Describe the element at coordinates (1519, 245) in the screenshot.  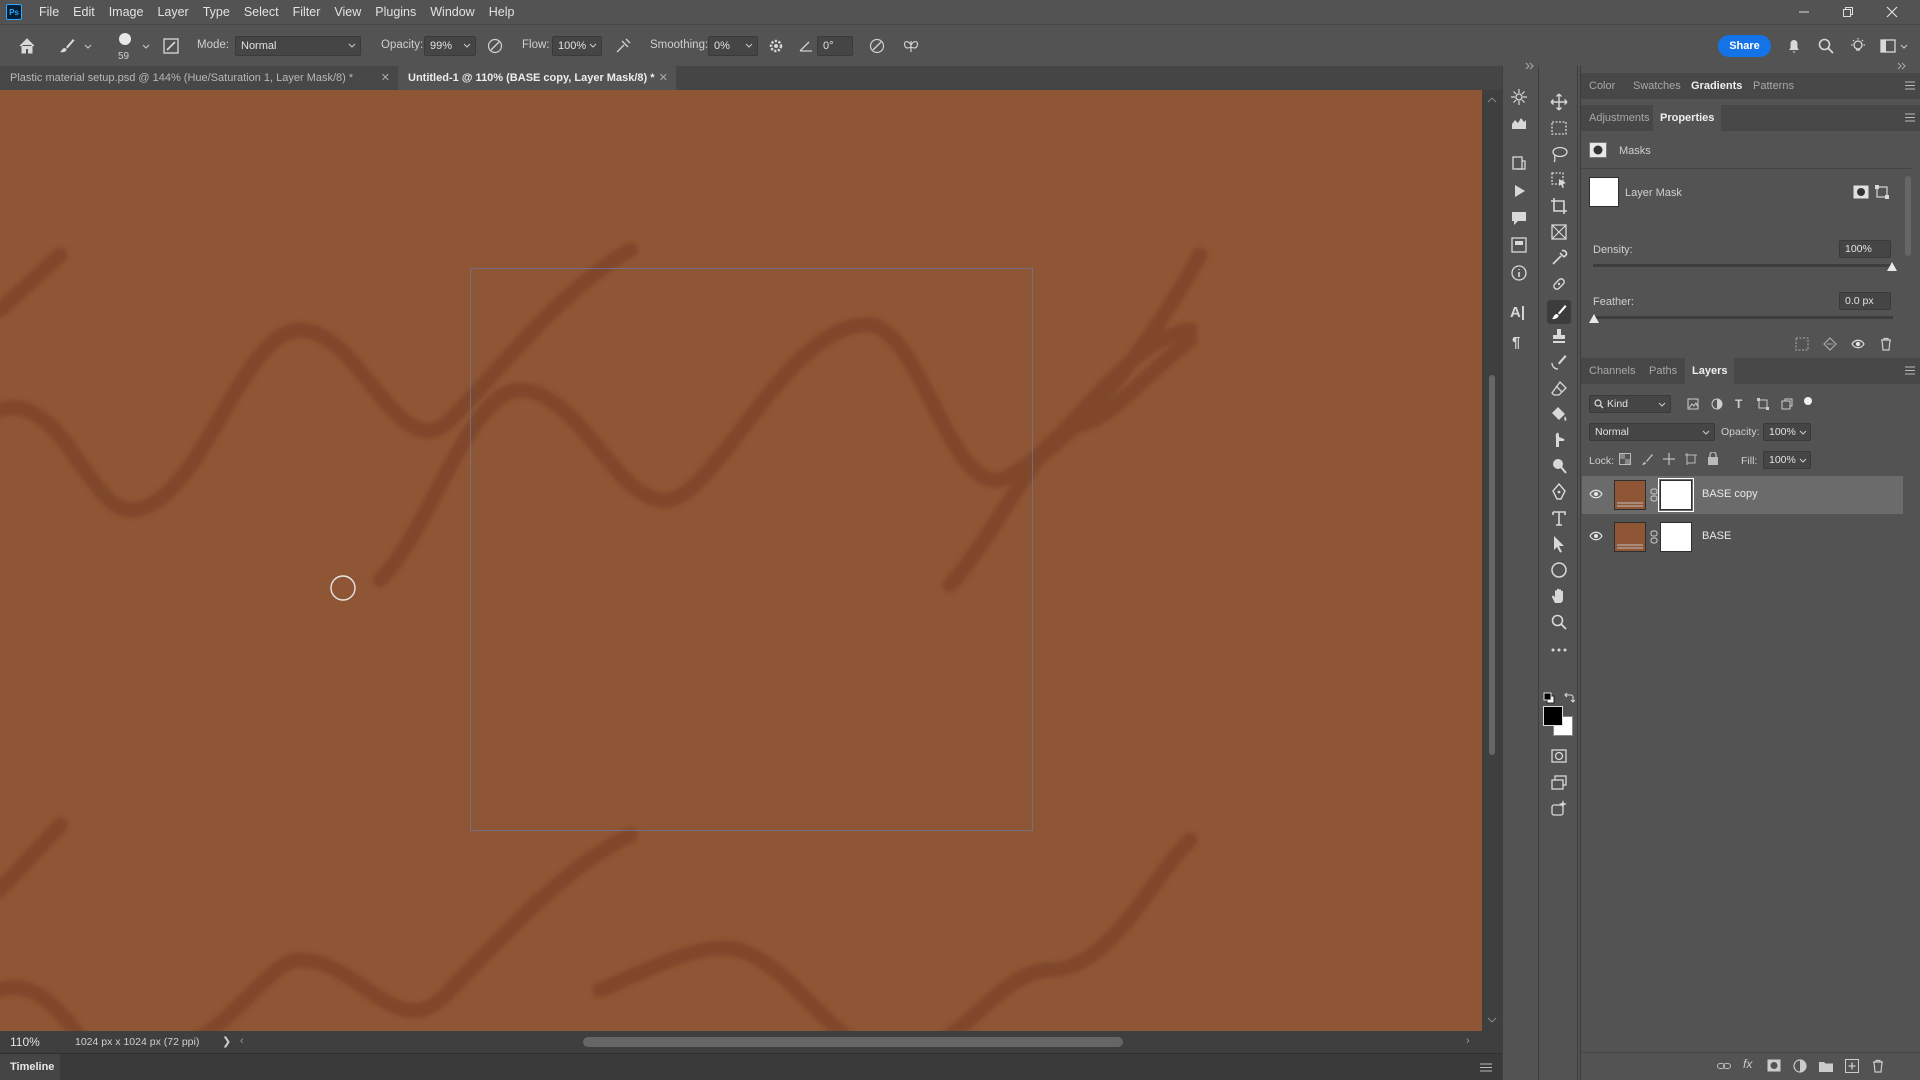
I see `properties-panel-icon` at that location.